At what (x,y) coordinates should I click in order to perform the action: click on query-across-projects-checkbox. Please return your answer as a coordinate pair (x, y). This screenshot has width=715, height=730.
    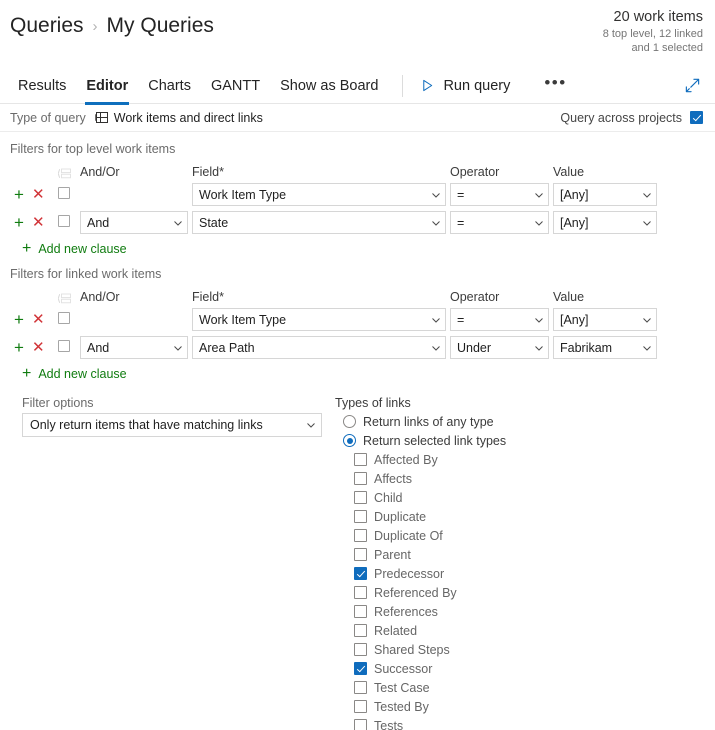
    Looking at the image, I should click on (696, 117).